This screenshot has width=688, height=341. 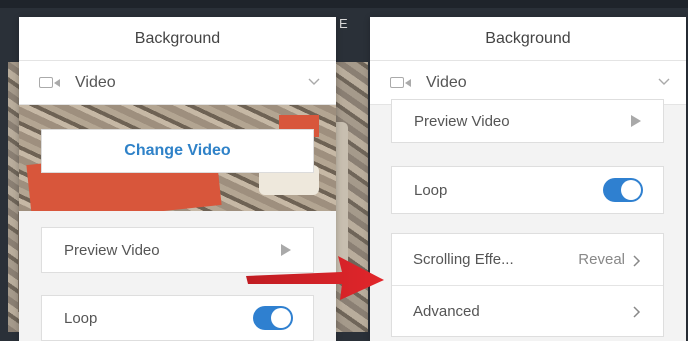 I want to click on scrolling-effect-row: Scrolling Effe... Reveal, so click(x=527, y=259).